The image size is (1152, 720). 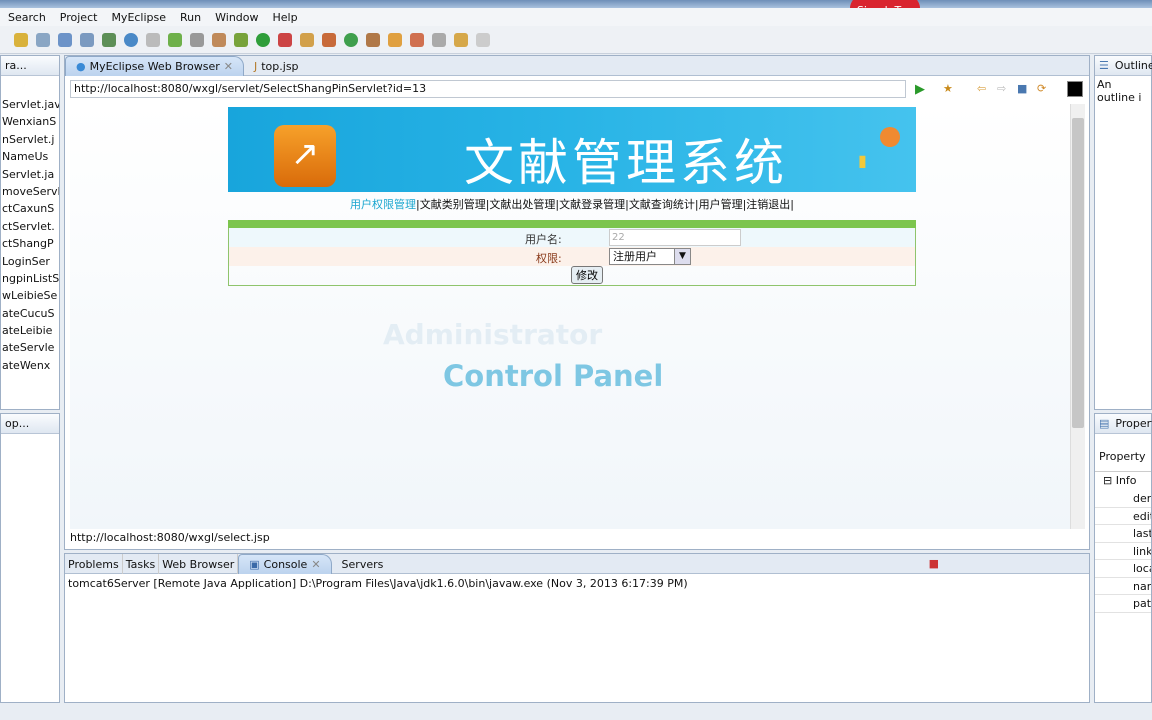 I want to click on username-input: 22, so click(x=675, y=237).